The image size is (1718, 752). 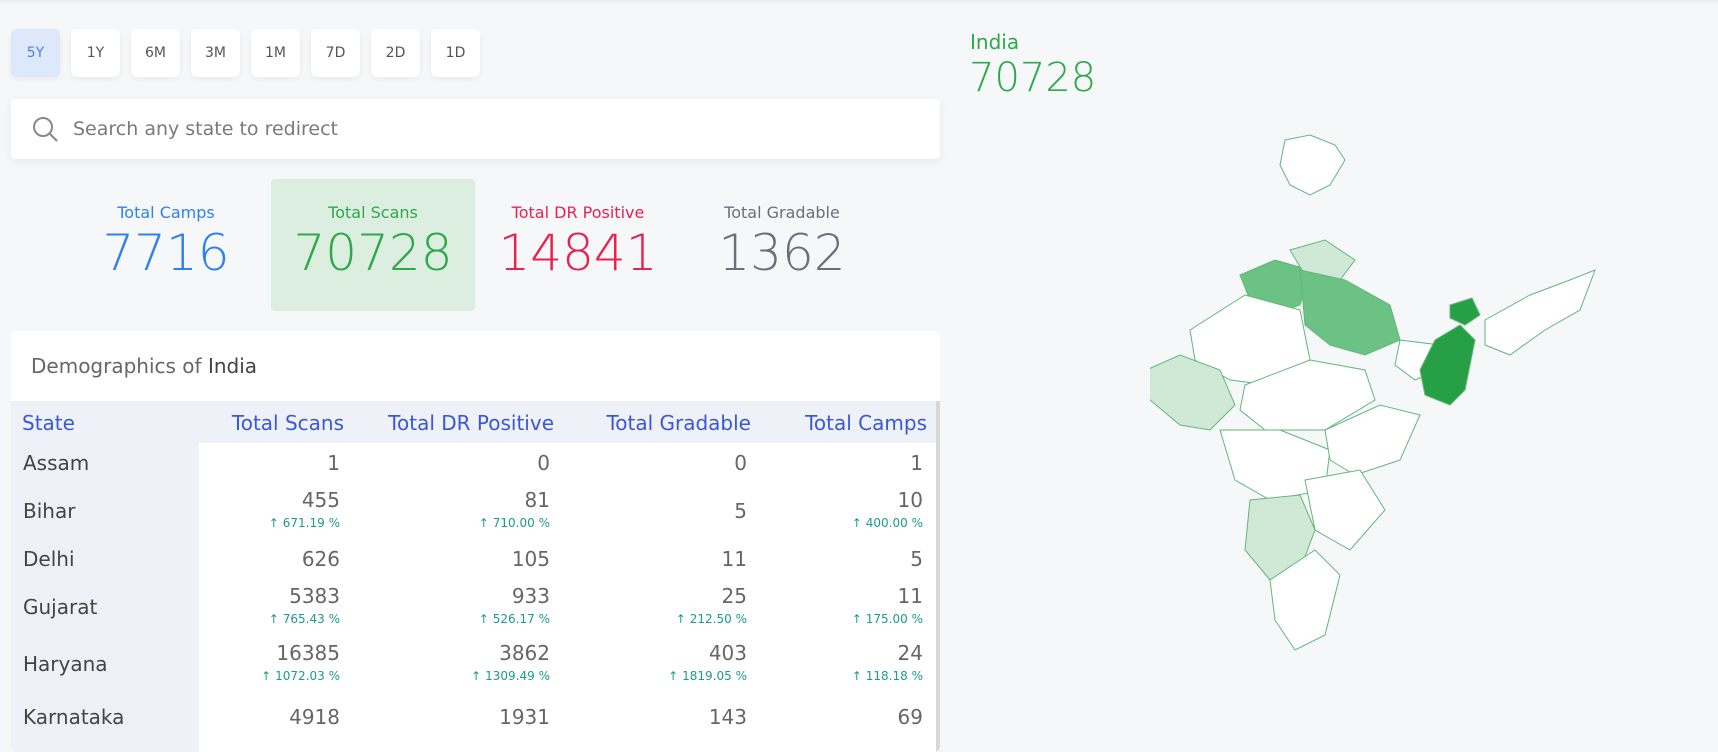 I want to click on change-percent: ↑ 1819.05 %, so click(x=707, y=676).